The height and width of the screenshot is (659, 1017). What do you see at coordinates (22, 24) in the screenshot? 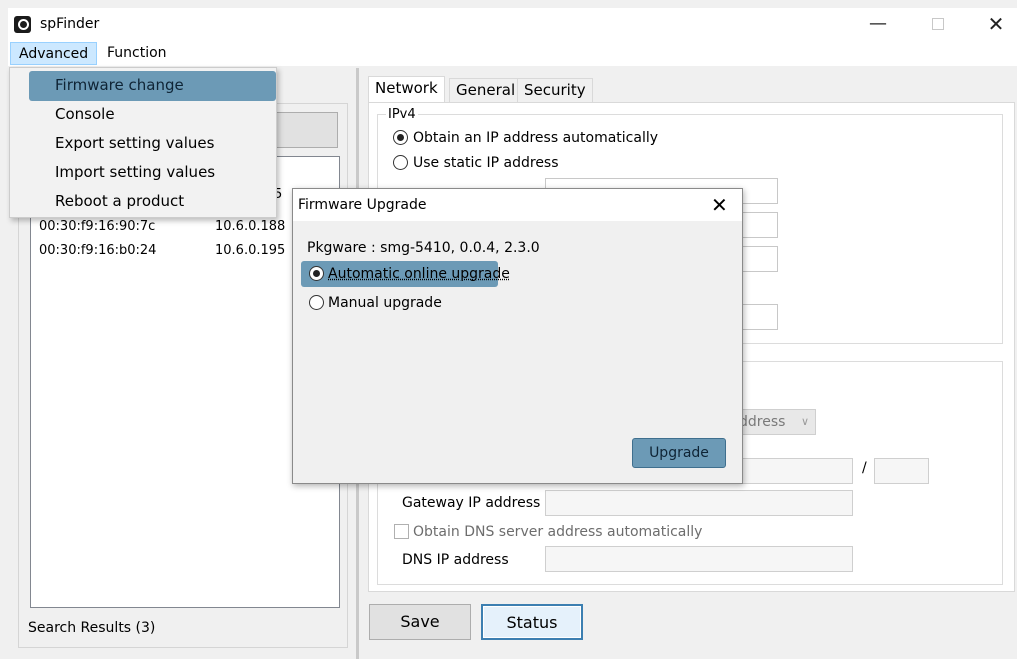
I see `app-logo-icon` at bounding box center [22, 24].